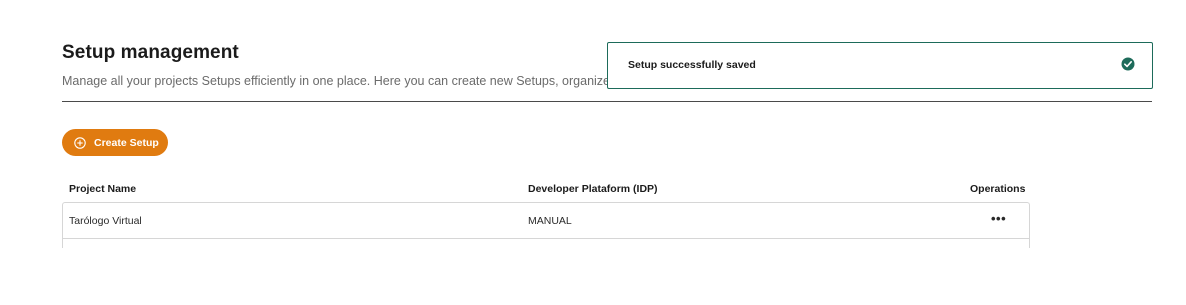 The width and height of the screenshot is (1186, 305). Describe the element at coordinates (692, 65) in the screenshot. I see `toast-message: Setup successfully saved` at that location.